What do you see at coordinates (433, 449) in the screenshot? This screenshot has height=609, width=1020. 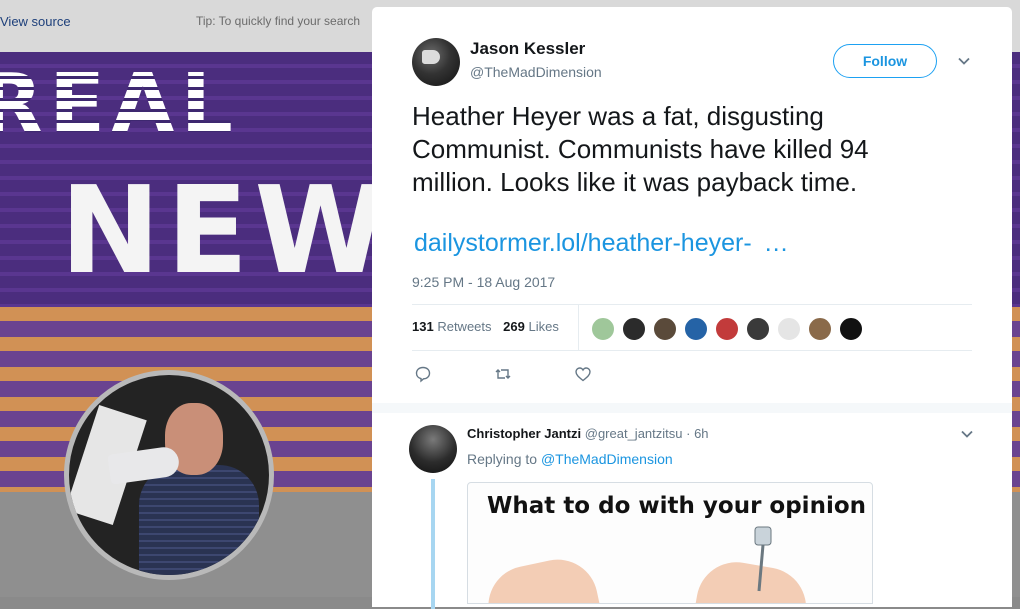 I see `reply-author-avatar` at bounding box center [433, 449].